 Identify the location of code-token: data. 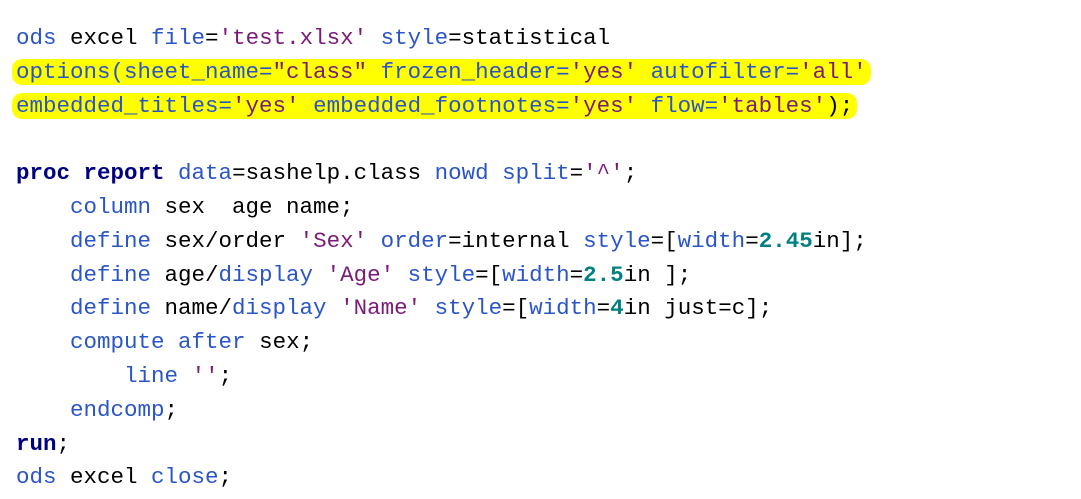
(205, 173).